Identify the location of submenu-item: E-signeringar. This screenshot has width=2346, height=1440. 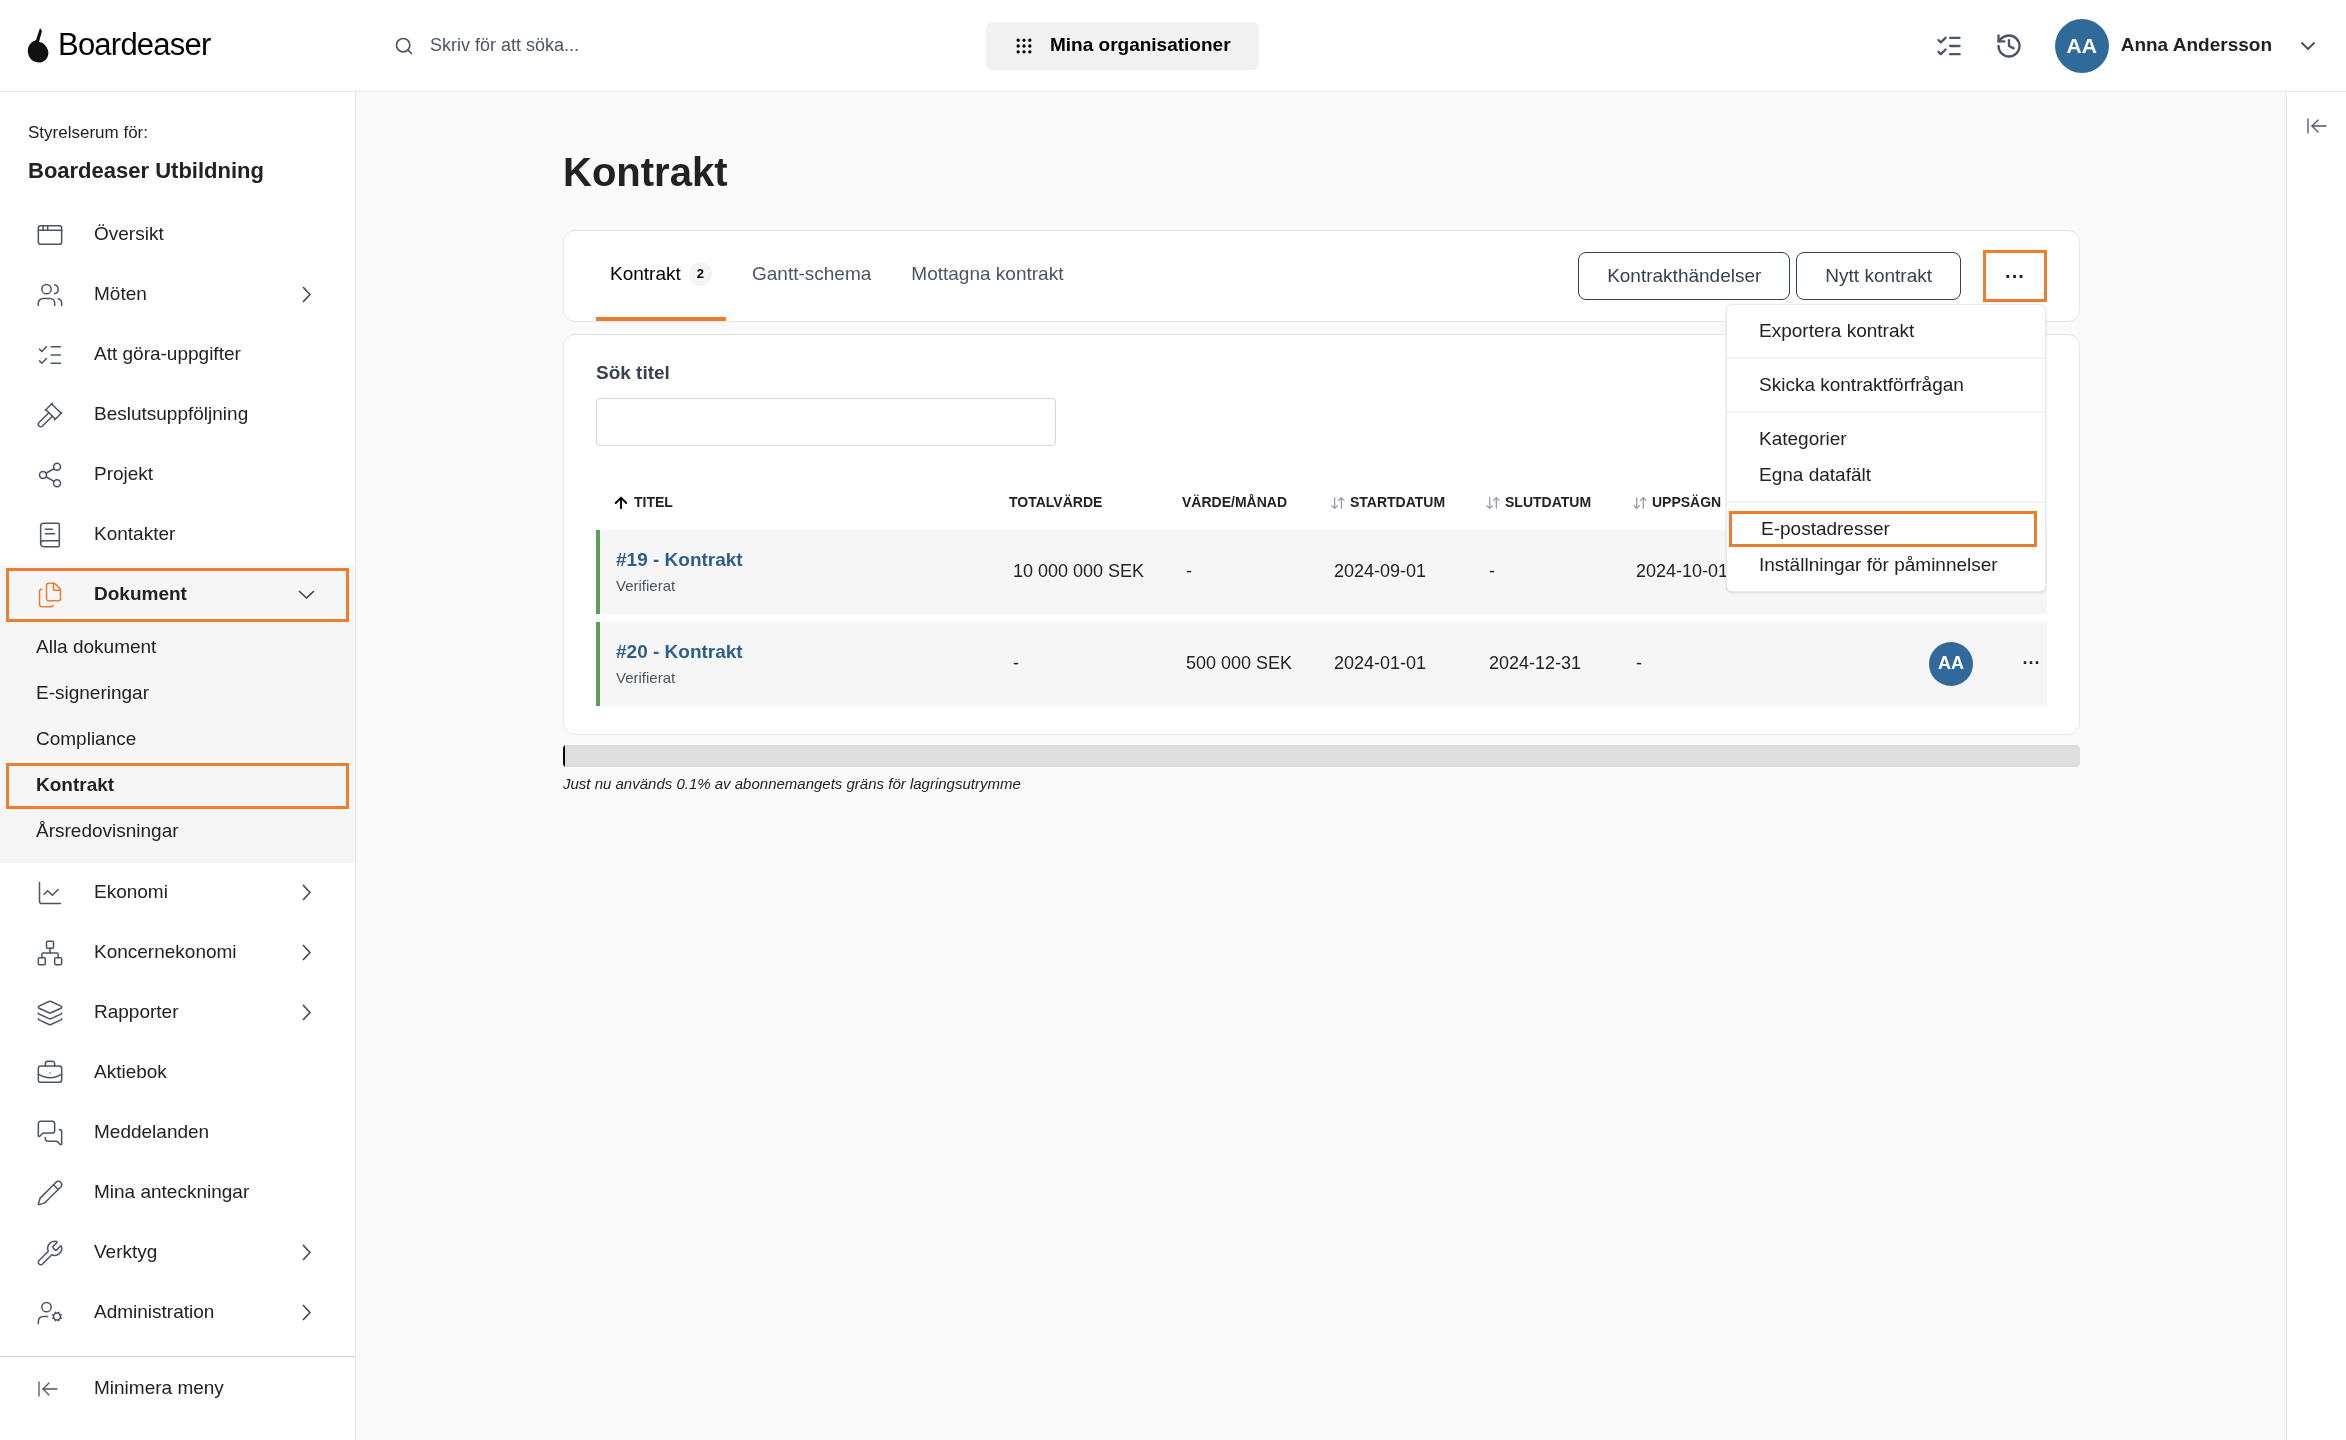
(177, 693).